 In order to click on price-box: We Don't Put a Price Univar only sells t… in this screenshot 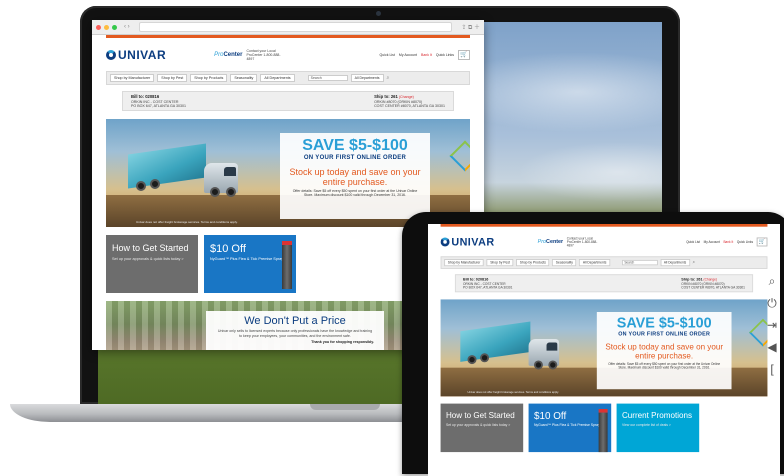, I will do `click(295, 330)`.